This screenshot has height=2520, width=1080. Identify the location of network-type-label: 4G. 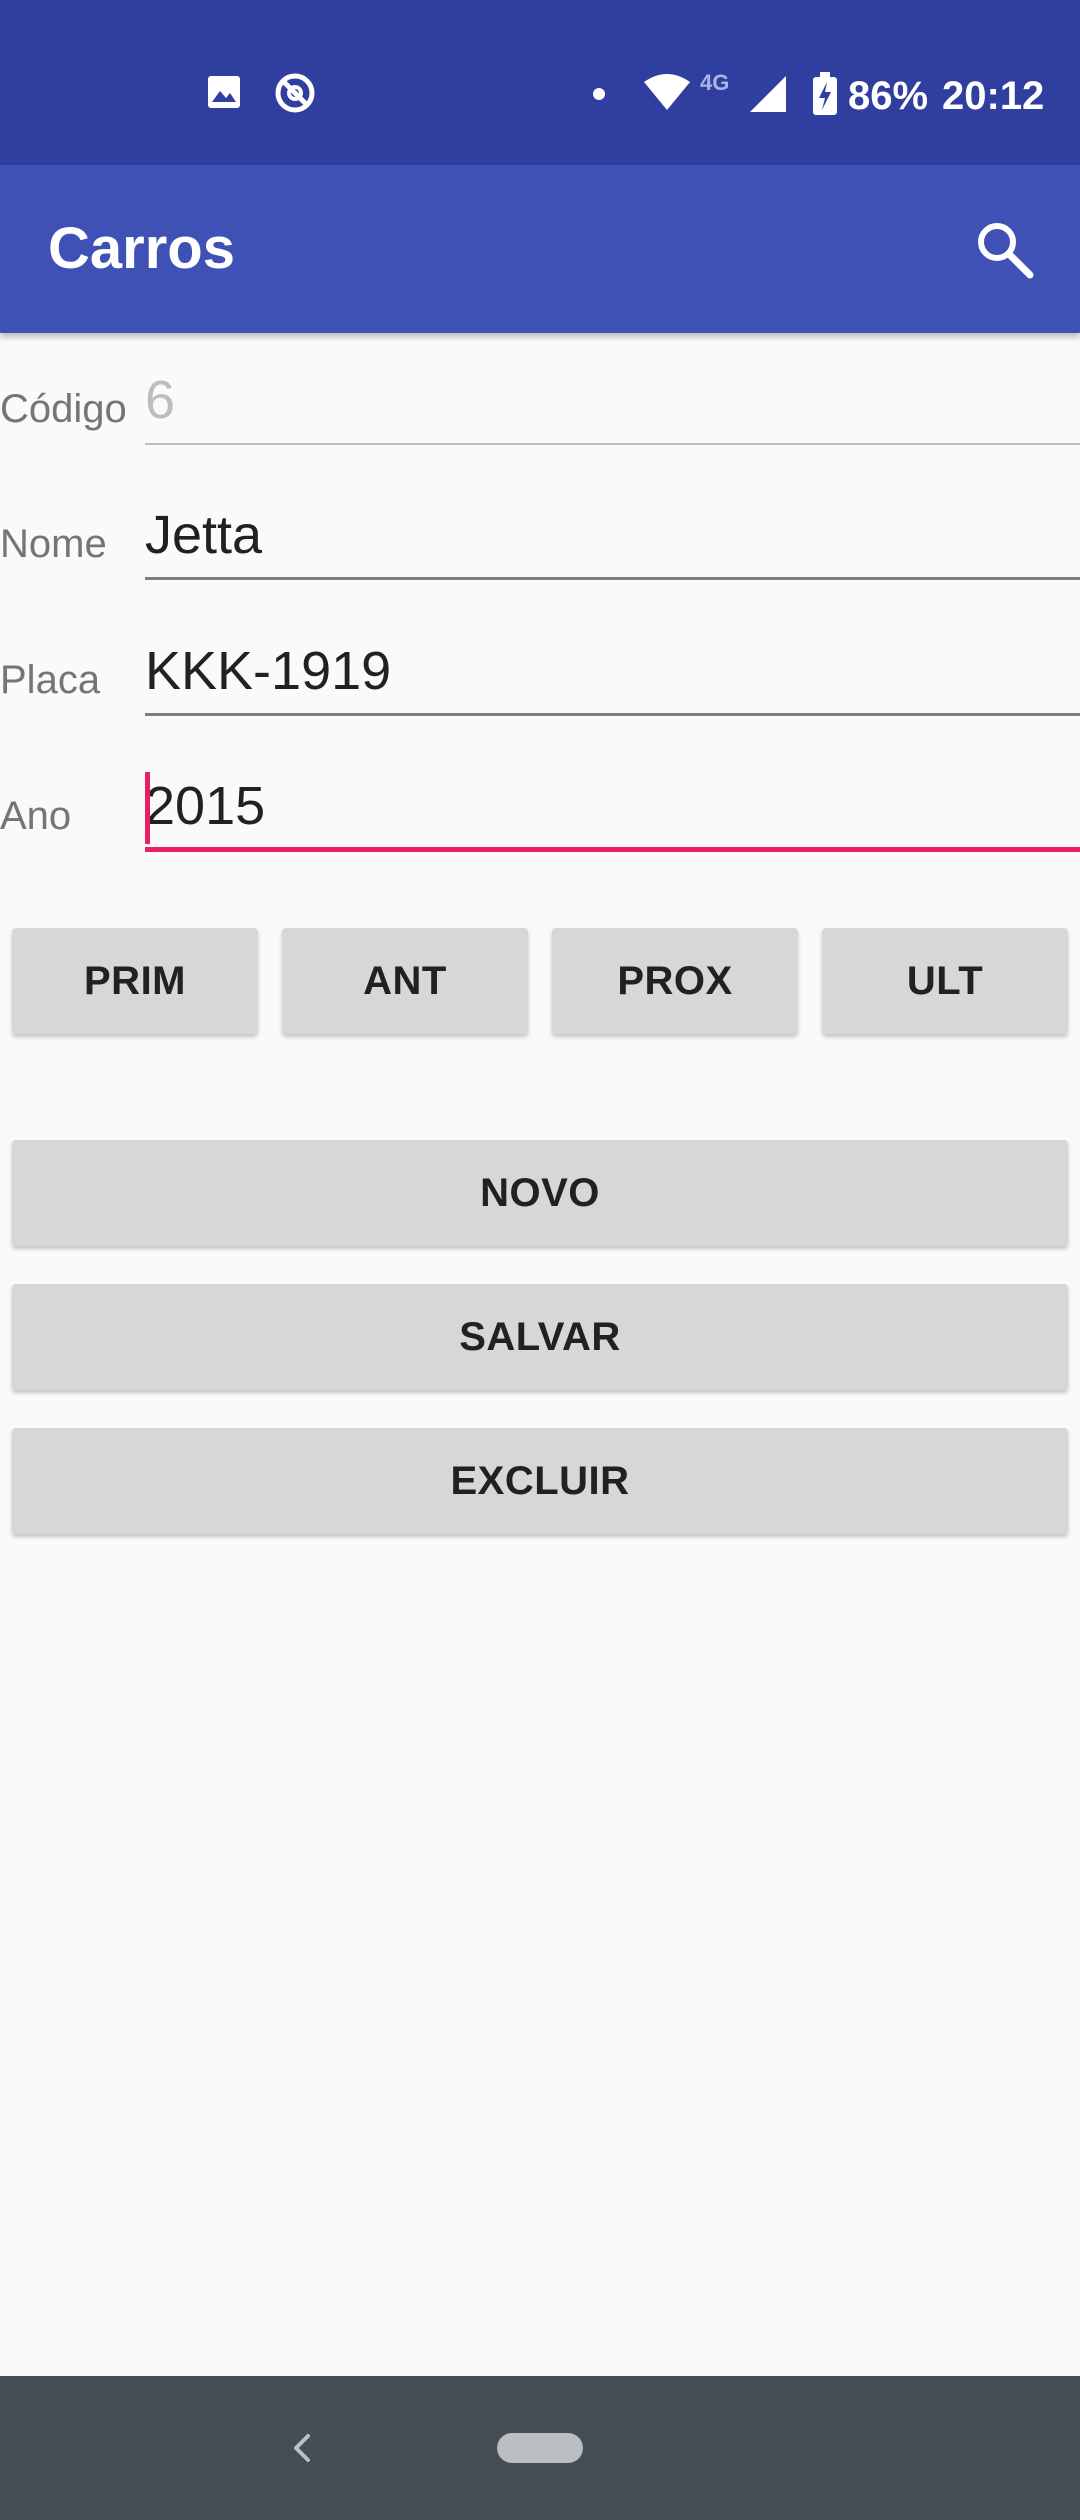
(715, 82).